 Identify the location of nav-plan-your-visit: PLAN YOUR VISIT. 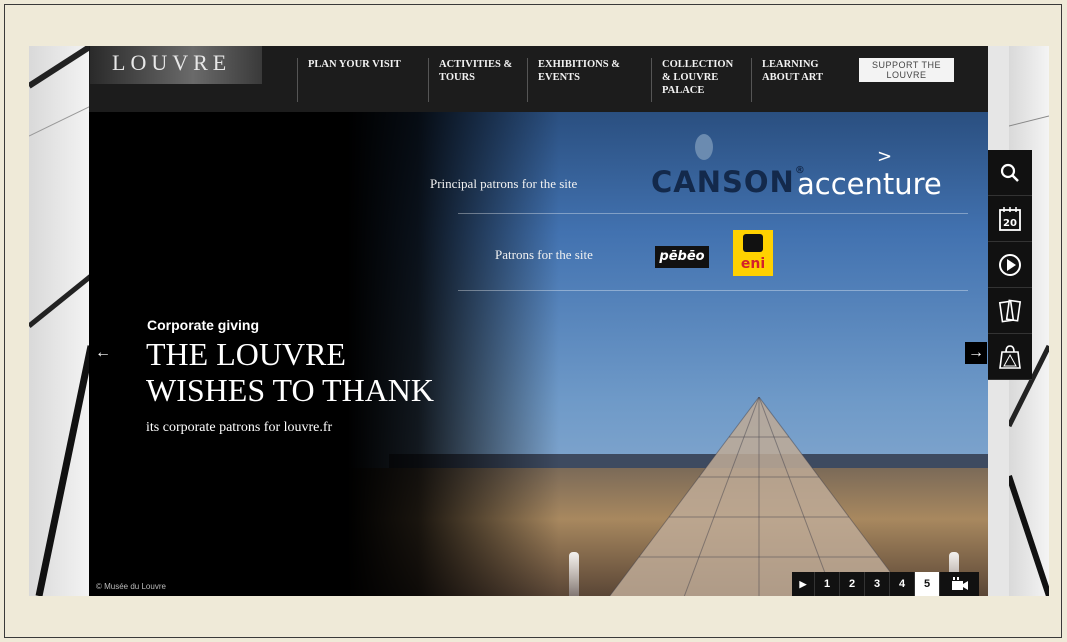
(349, 80).